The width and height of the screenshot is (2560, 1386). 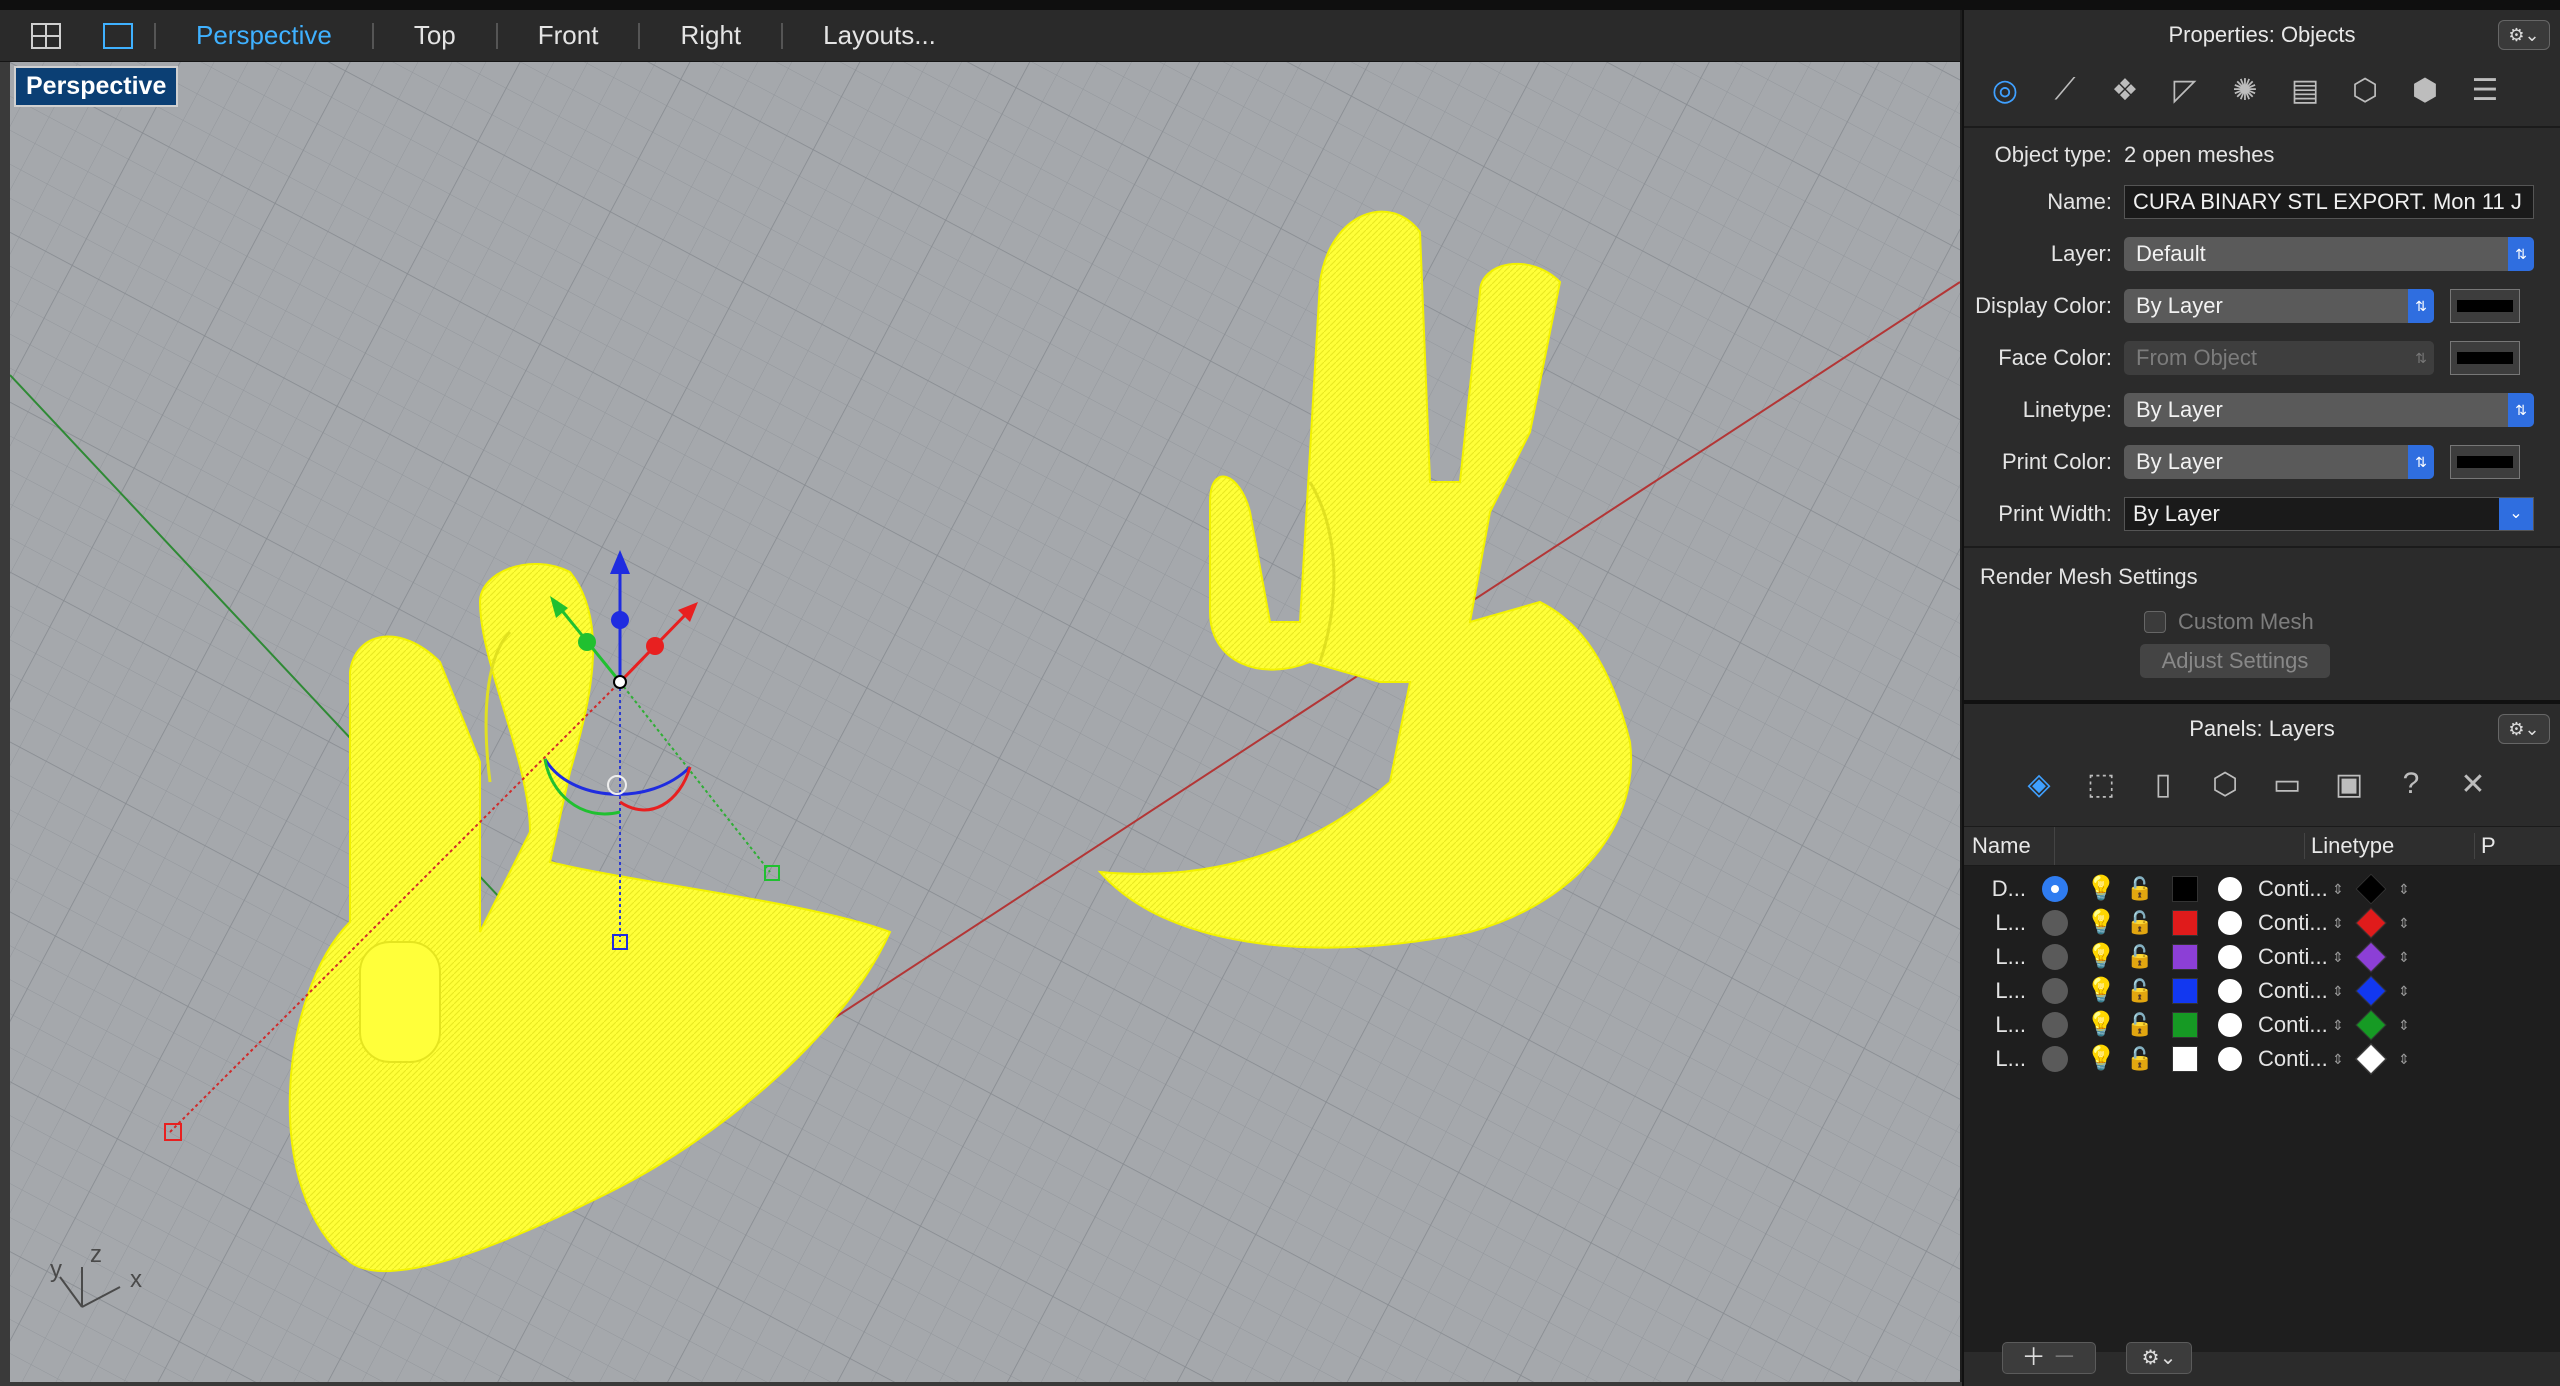 I want to click on tab-top: Top, so click(x=435, y=35).